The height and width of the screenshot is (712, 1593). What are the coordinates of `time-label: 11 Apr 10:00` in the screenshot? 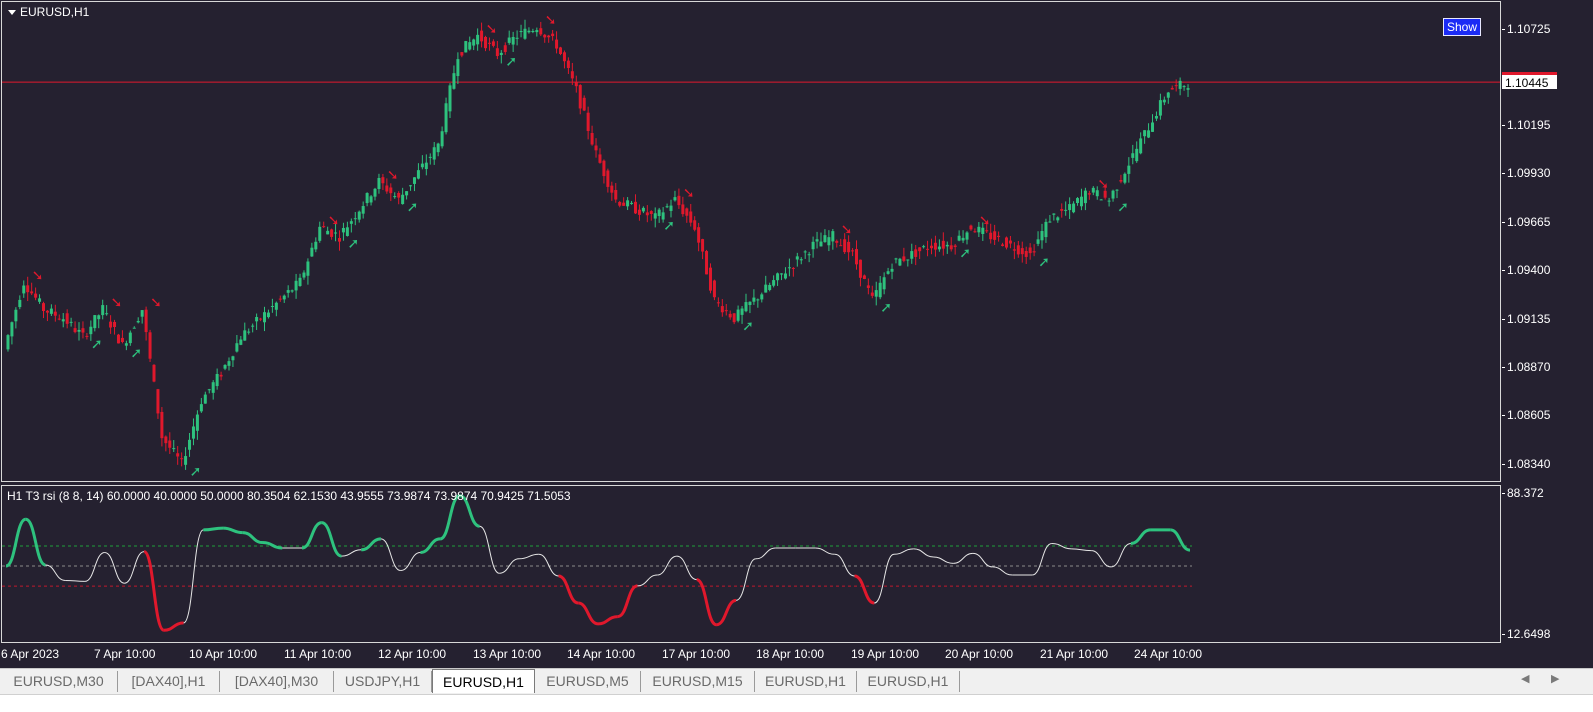 It's located at (318, 654).